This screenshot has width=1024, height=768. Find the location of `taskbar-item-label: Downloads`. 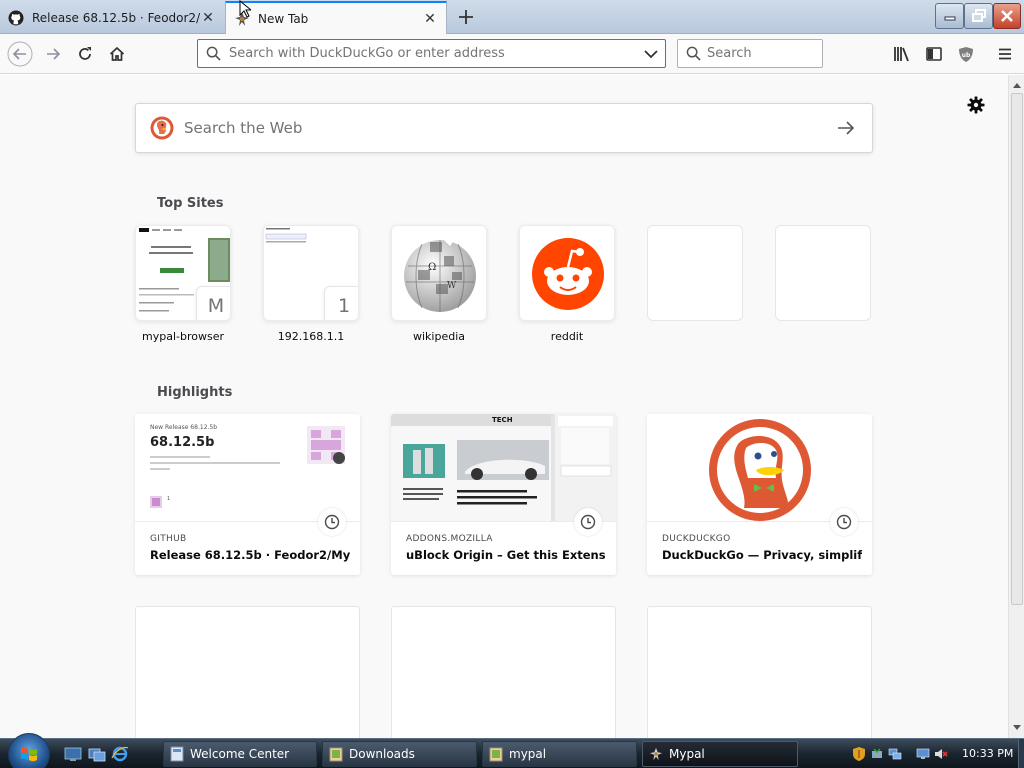

taskbar-item-label: Downloads is located at coordinates (382, 754).